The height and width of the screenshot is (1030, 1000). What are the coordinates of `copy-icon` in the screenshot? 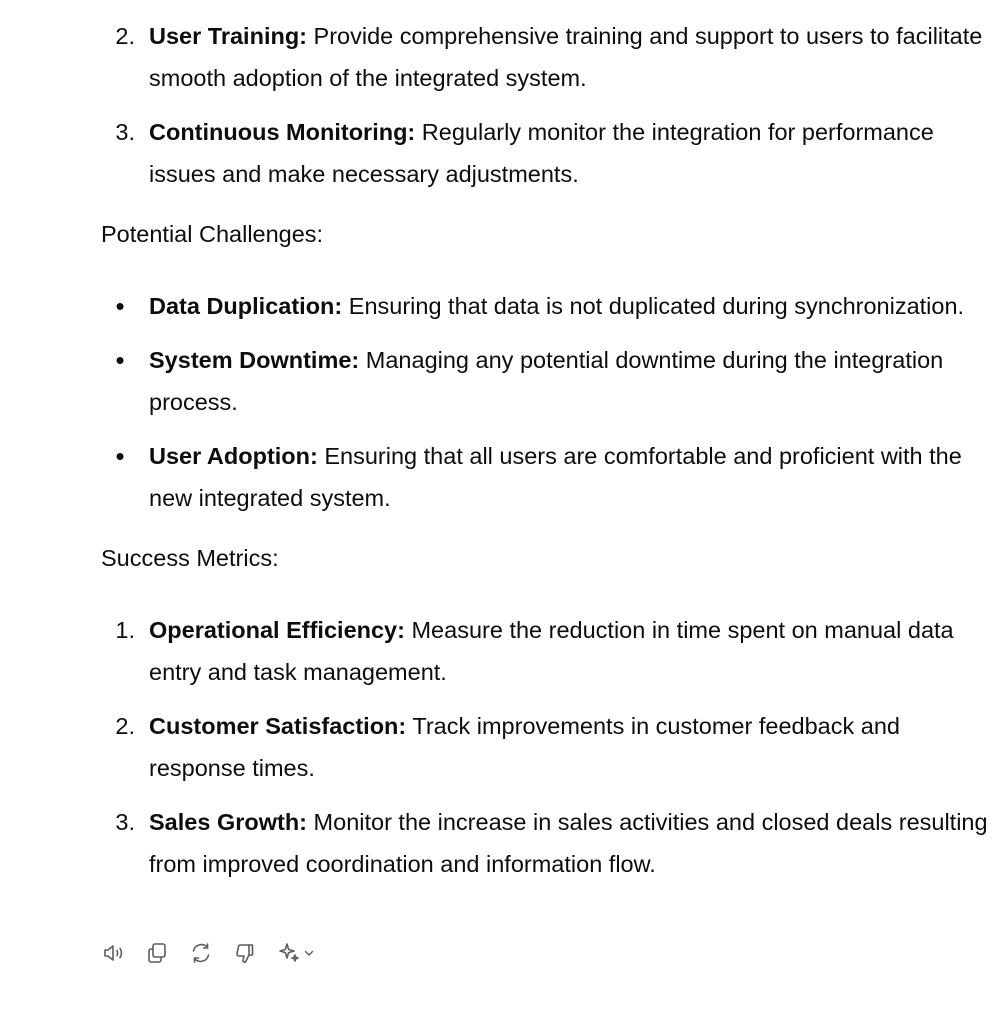 It's located at (157, 953).